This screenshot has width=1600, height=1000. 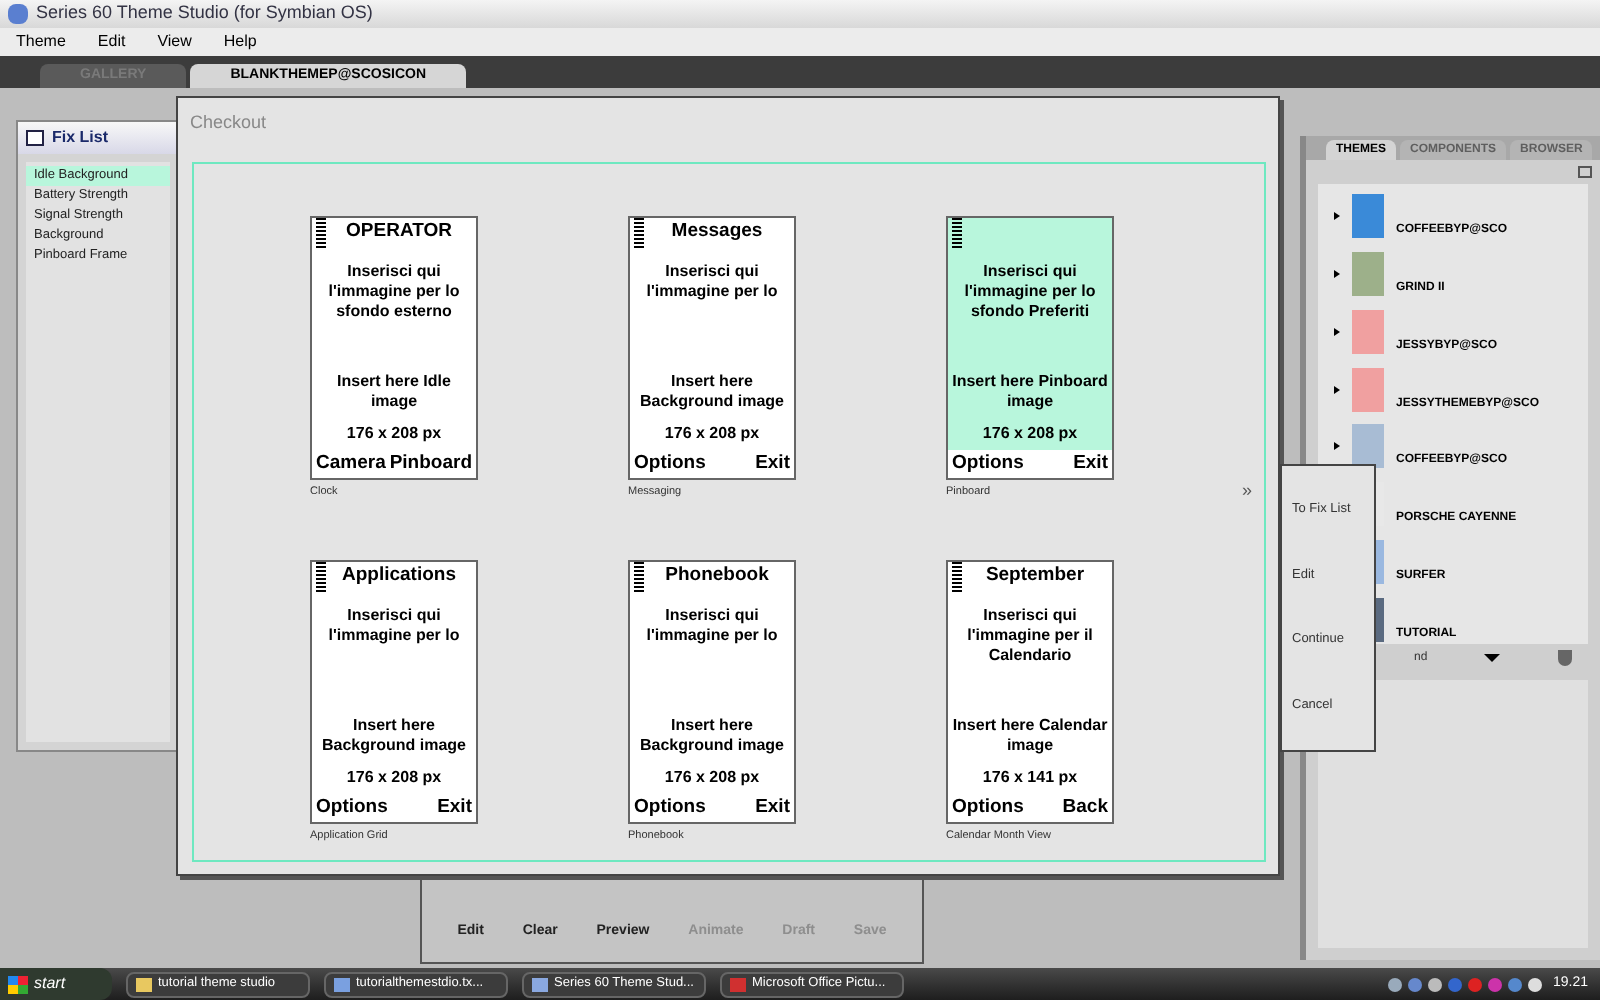 I want to click on phone-screen: Inserisci qui l'immagine per lo sfondo Preferiti Insert here Pinboard image 176 x 208 px Options Exit, so click(x=1030, y=348).